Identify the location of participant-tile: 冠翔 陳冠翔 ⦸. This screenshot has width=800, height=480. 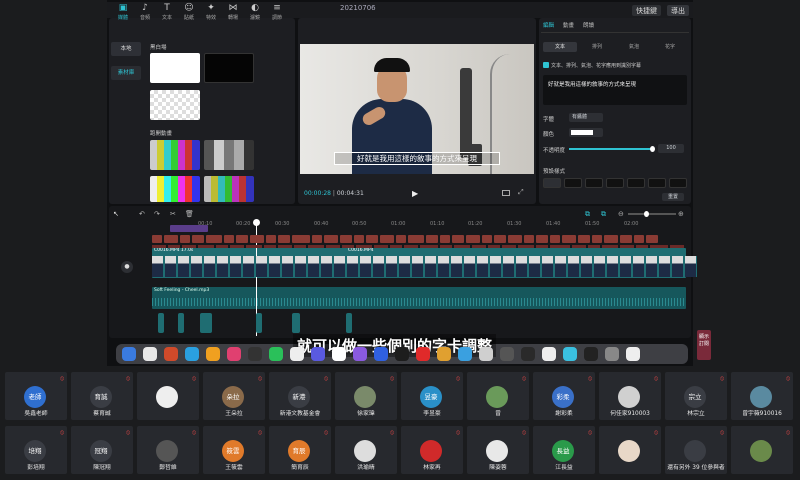
(102, 450).